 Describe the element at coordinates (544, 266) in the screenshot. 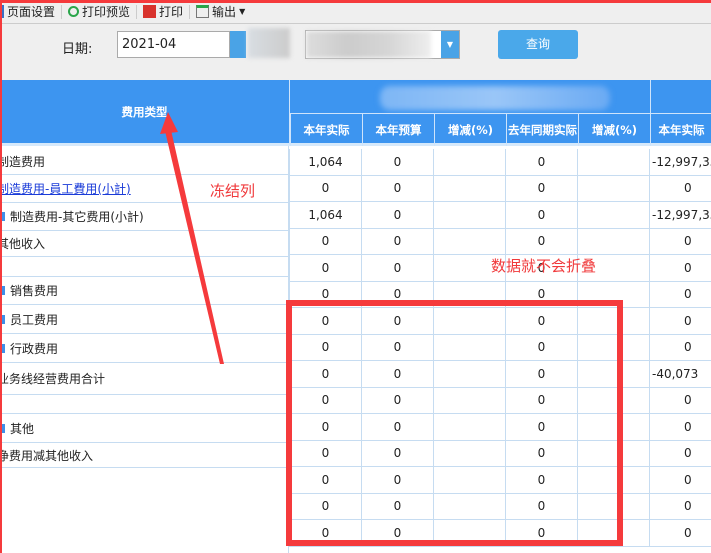

I see `no-collapse-annotation: 数据就不会折叠` at that location.